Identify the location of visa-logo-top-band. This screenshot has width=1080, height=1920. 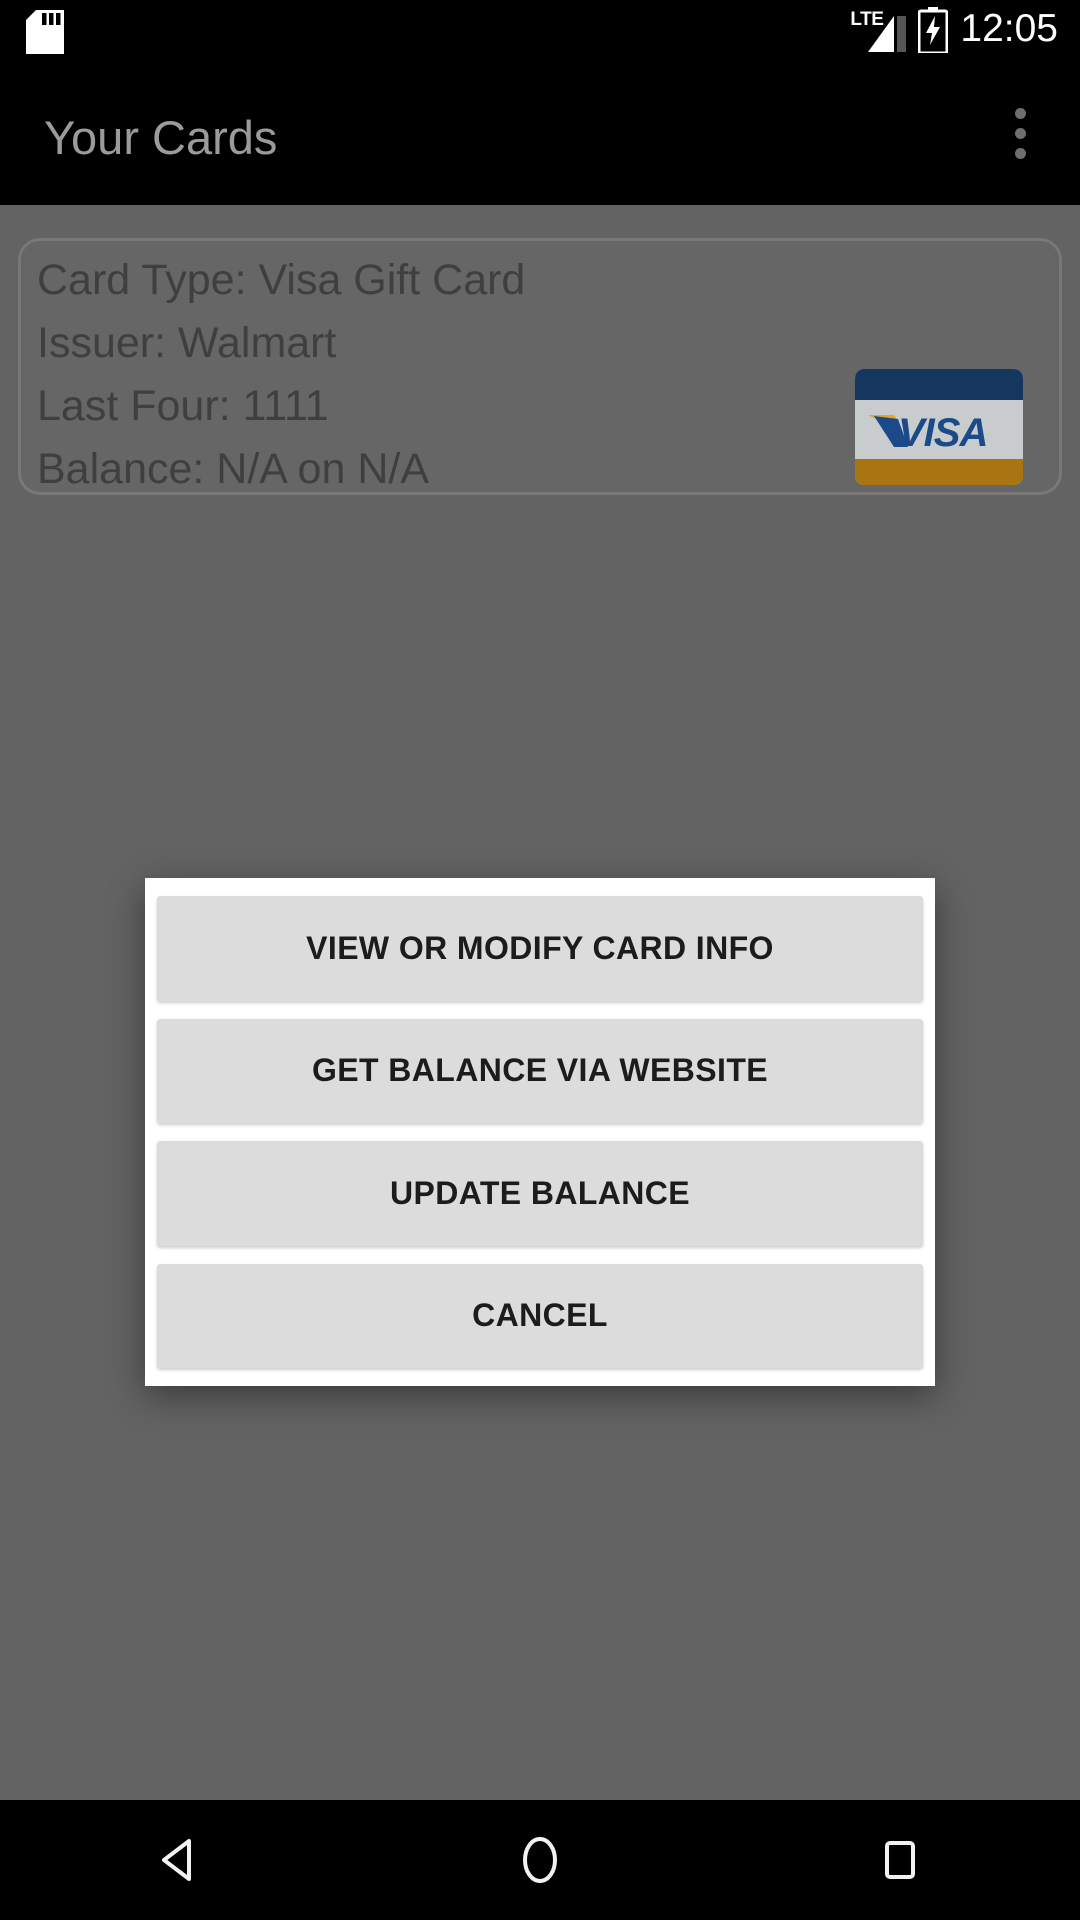
(939, 384).